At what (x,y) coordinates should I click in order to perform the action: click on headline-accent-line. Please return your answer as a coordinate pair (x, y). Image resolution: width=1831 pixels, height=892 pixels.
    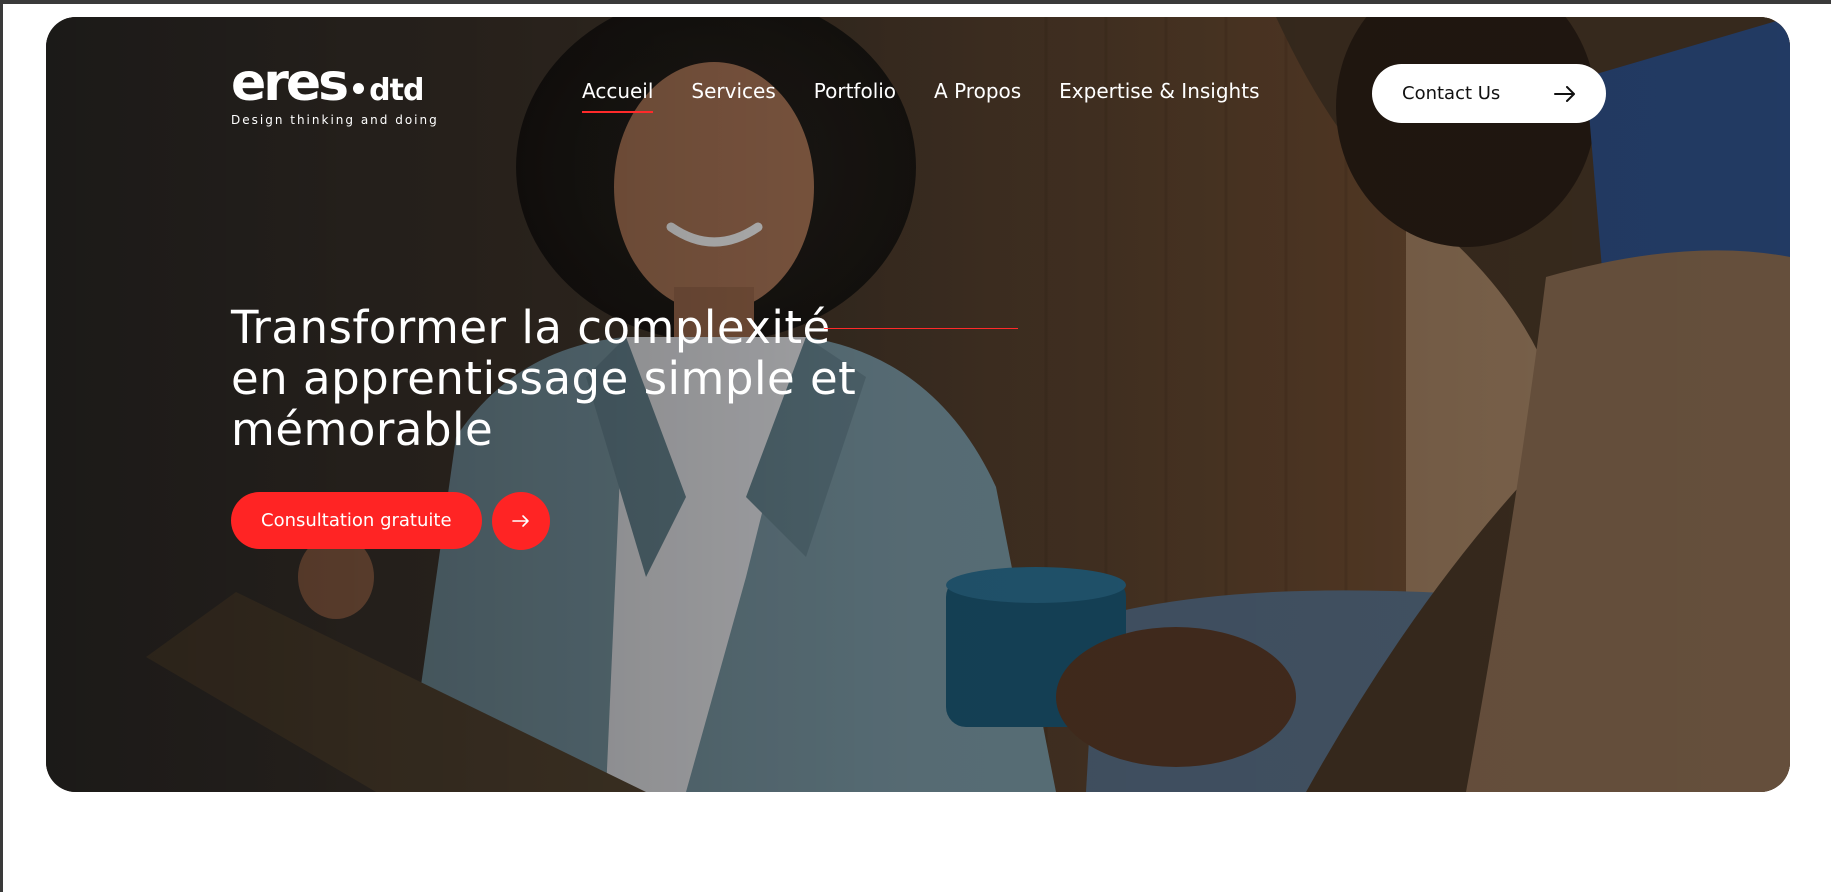
    Looking at the image, I should click on (921, 328).